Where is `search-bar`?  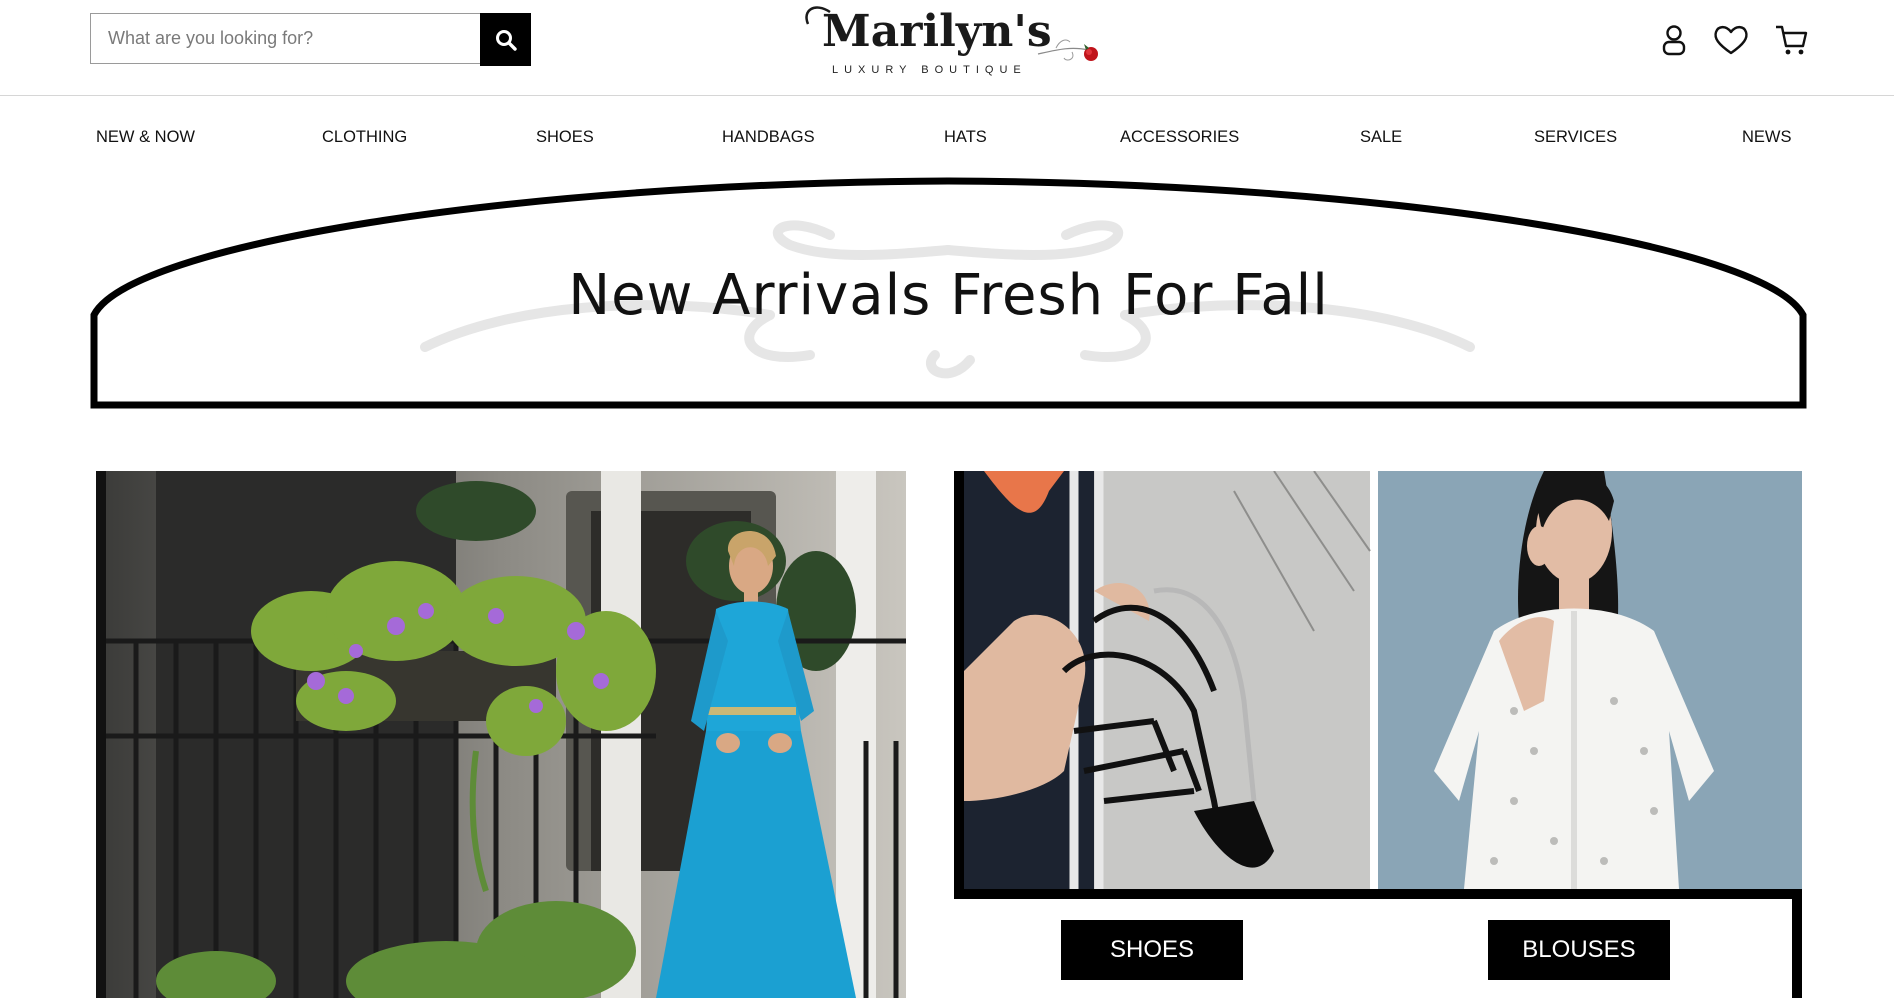 search-bar is located at coordinates (310, 39).